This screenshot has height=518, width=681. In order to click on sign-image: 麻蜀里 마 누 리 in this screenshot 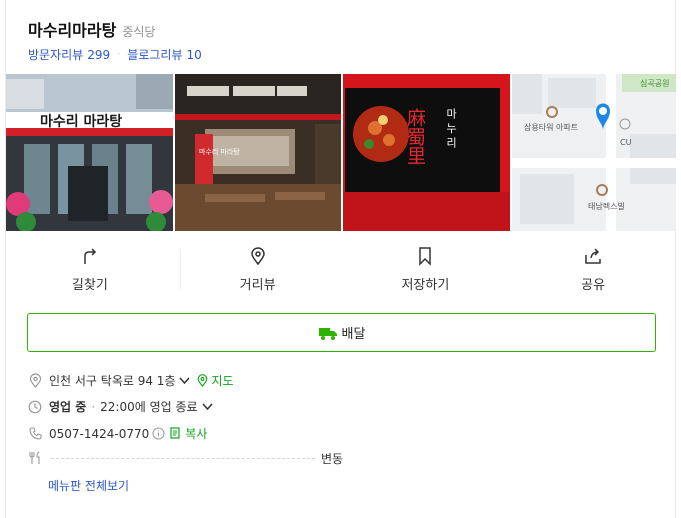, I will do `click(426, 152)`.